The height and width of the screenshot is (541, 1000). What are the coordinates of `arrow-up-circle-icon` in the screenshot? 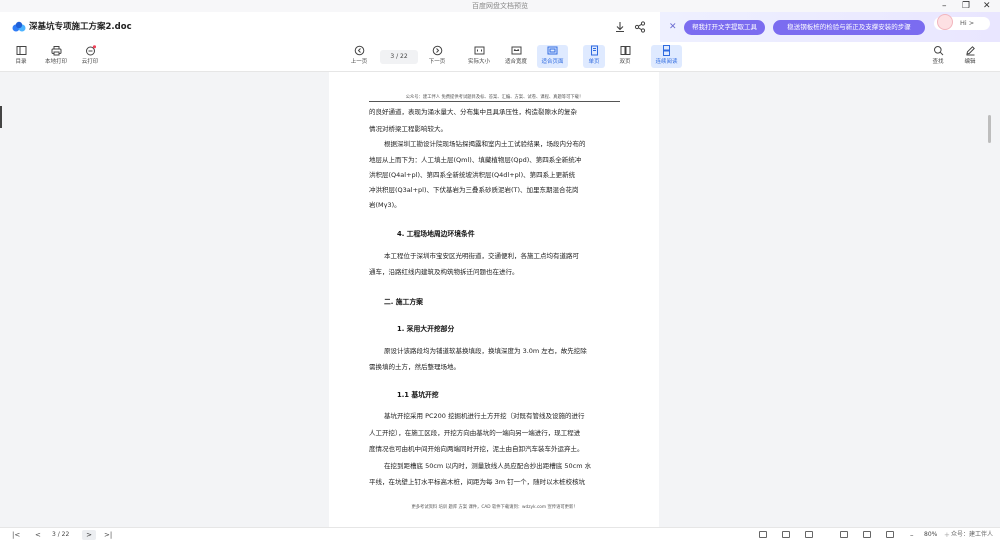 It's located at (359, 50).